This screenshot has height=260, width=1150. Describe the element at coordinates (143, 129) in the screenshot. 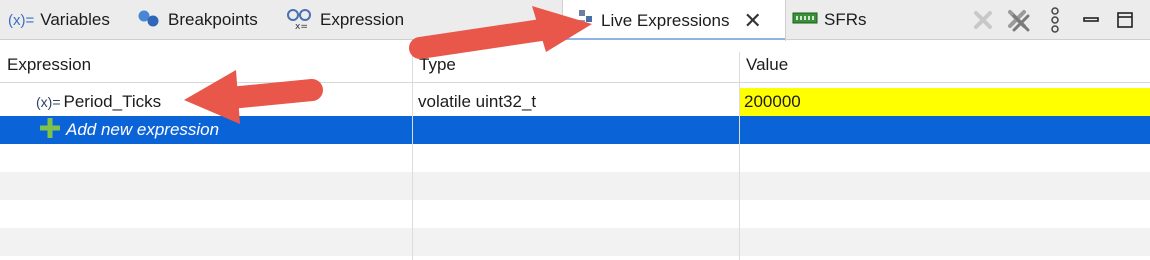

I see `add-expression-label: Add new expression` at that location.